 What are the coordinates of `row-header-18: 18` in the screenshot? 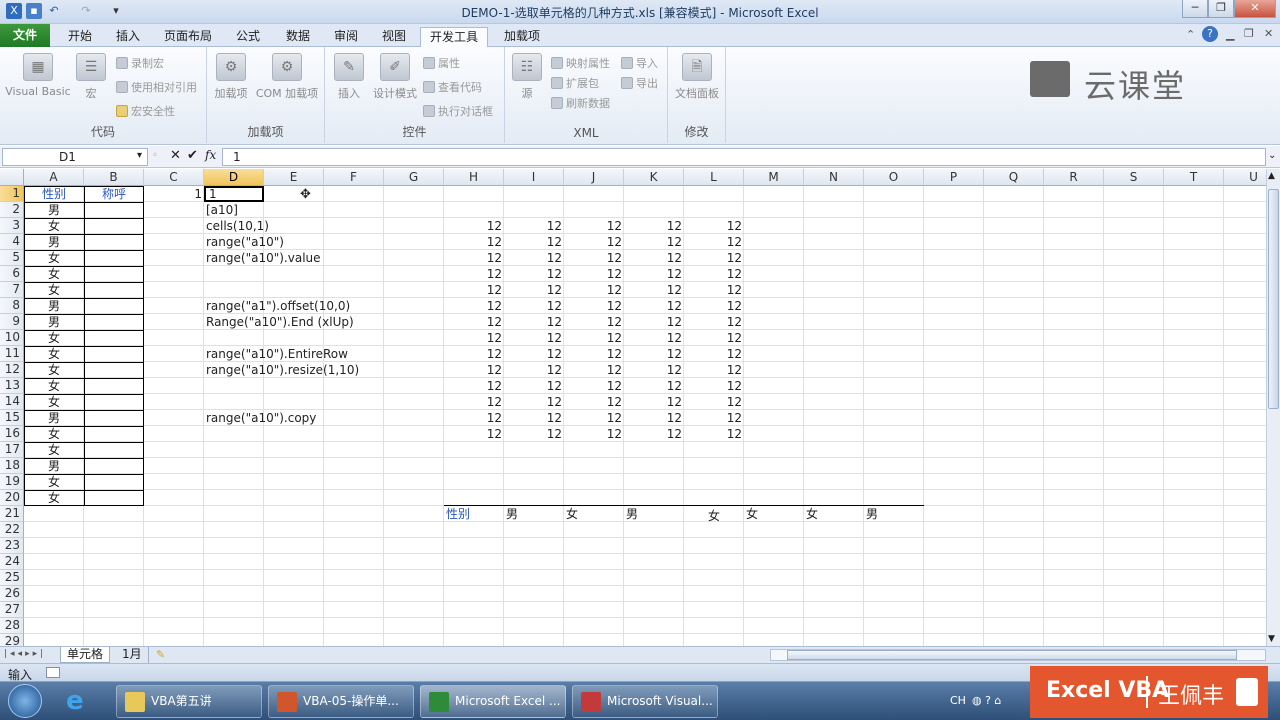 It's located at (12, 466).